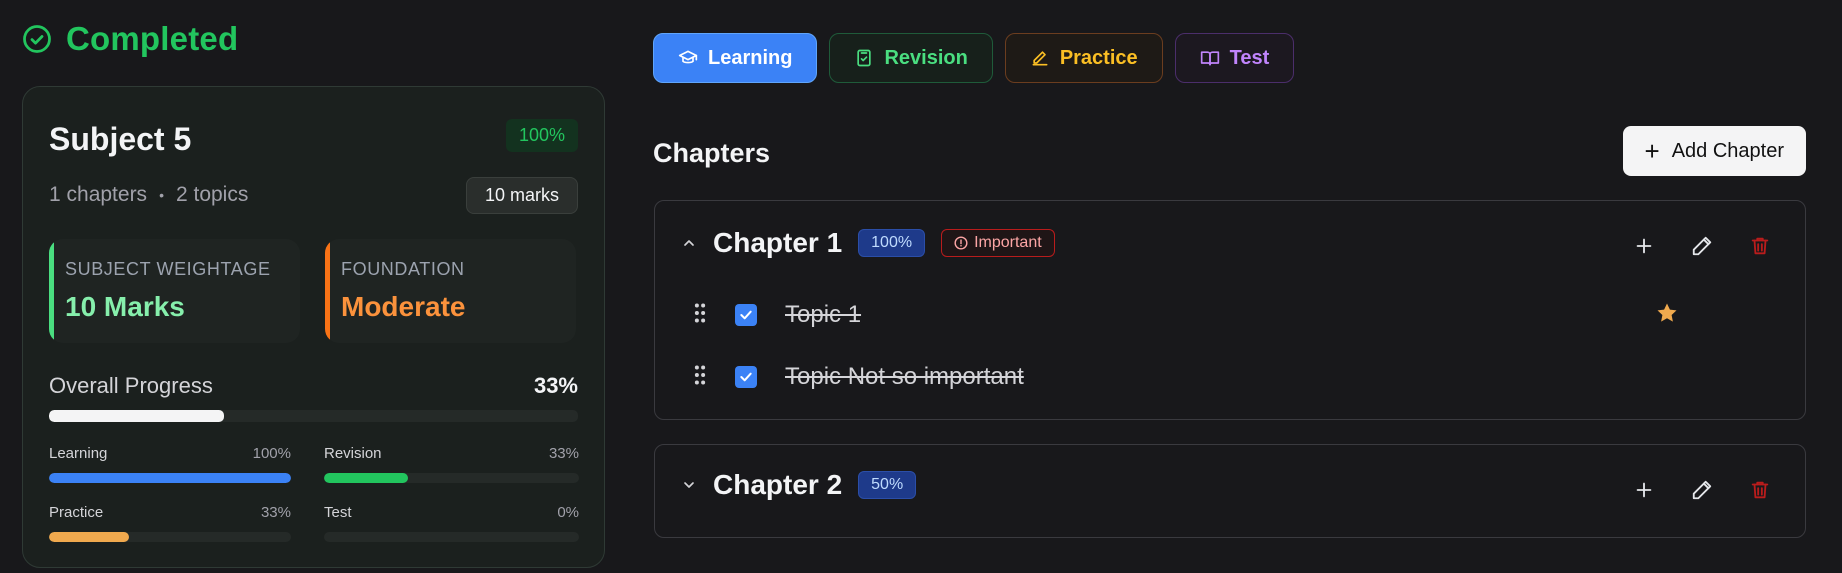 The height and width of the screenshot is (573, 1842). Describe the element at coordinates (568, 512) in the screenshot. I see `test-progress-percent: 0%` at that location.